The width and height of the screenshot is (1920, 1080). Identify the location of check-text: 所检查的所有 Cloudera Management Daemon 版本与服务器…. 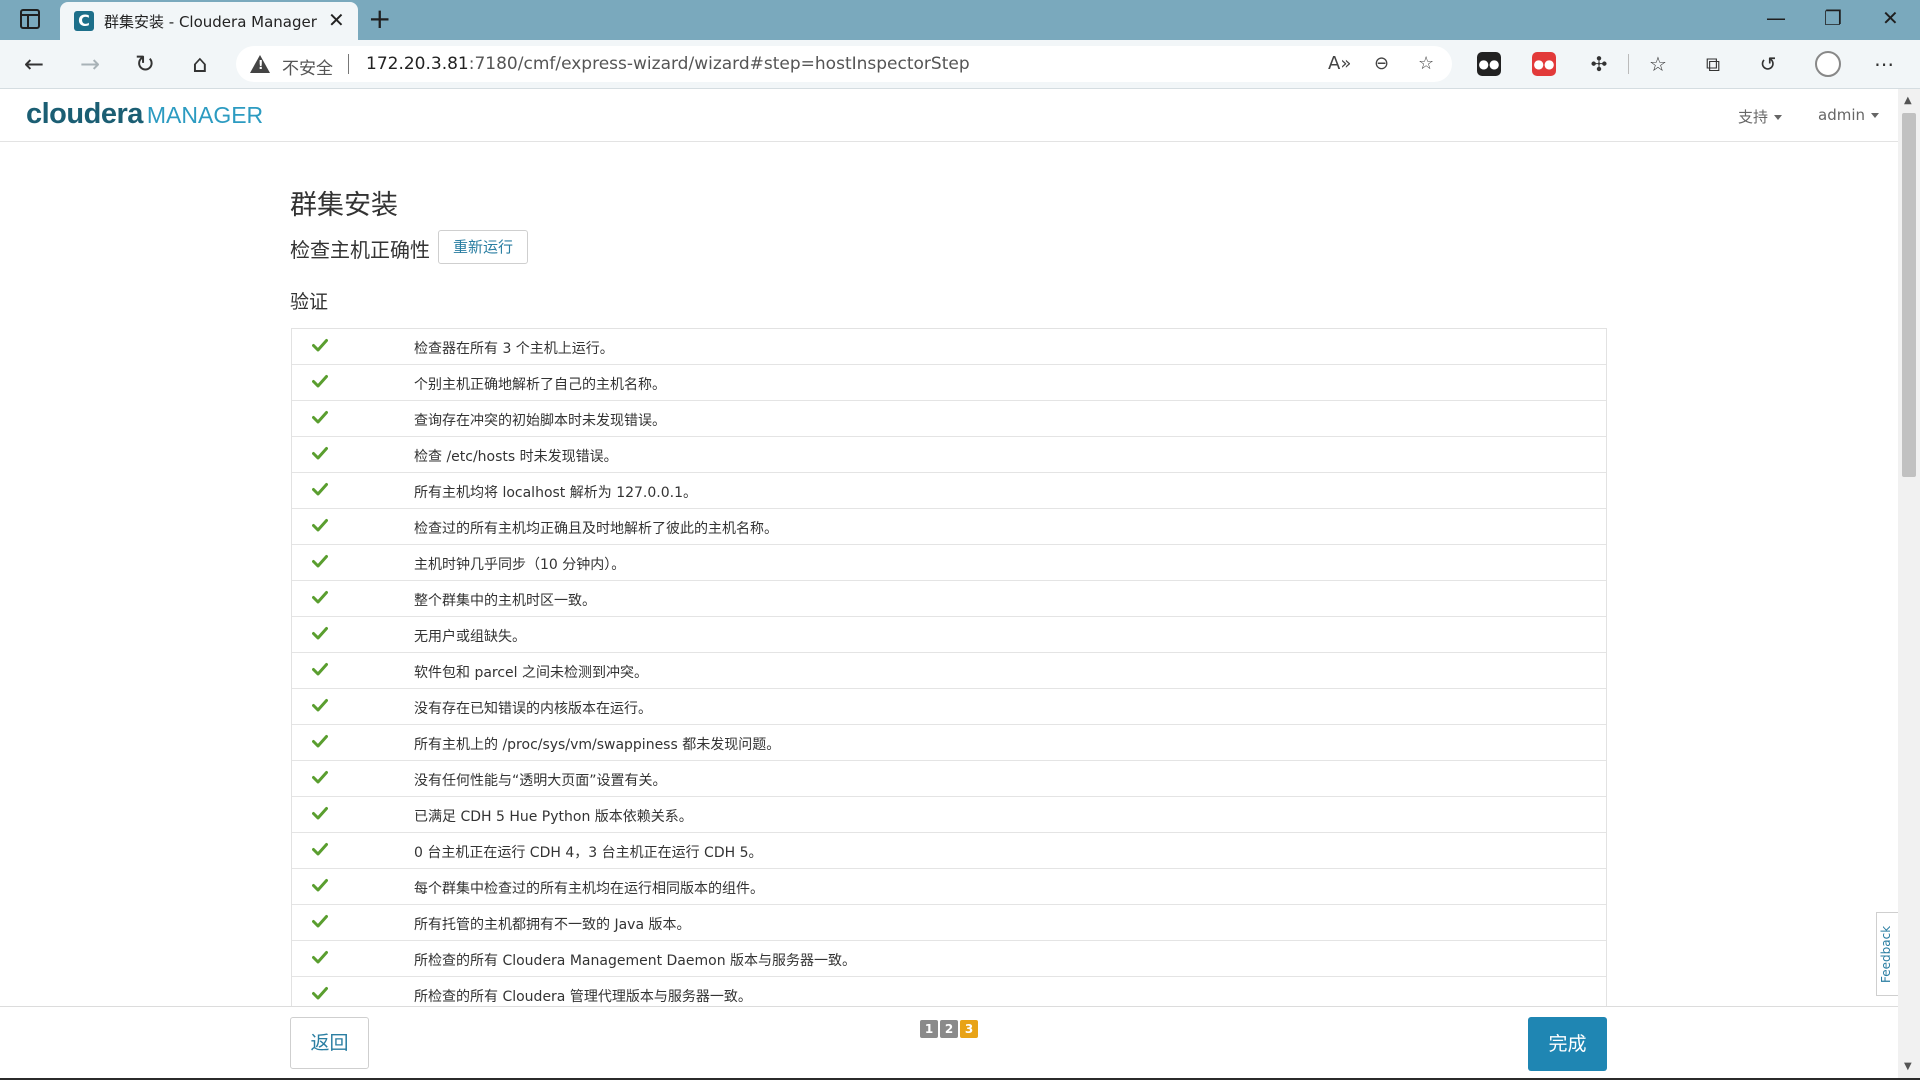
(635, 961).